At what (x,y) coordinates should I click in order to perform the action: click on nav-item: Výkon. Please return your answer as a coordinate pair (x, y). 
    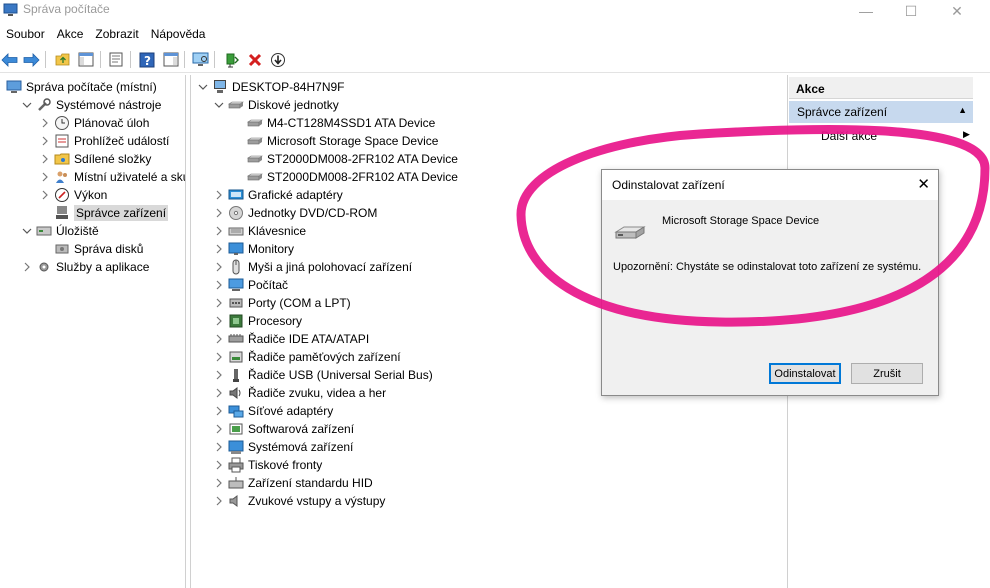
    Looking at the image, I should click on (73, 195).